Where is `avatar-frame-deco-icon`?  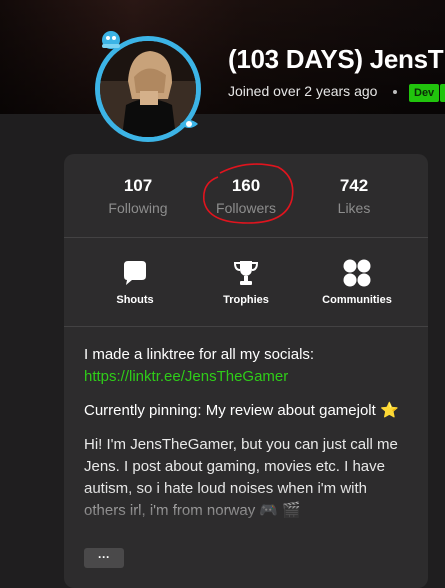 avatar-frame-deco-icon is located at coordinates (111, 40).